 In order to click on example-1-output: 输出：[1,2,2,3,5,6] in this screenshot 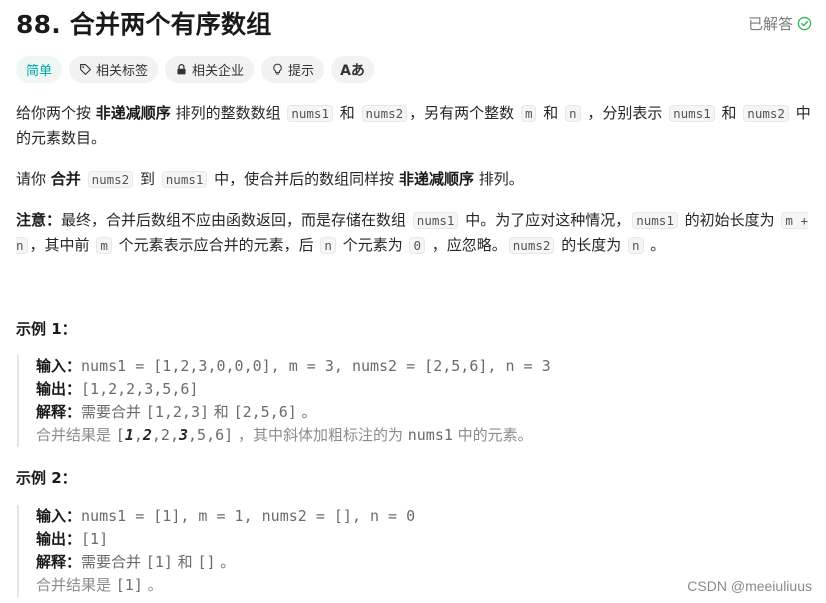, I will do `click(117, 389)`.